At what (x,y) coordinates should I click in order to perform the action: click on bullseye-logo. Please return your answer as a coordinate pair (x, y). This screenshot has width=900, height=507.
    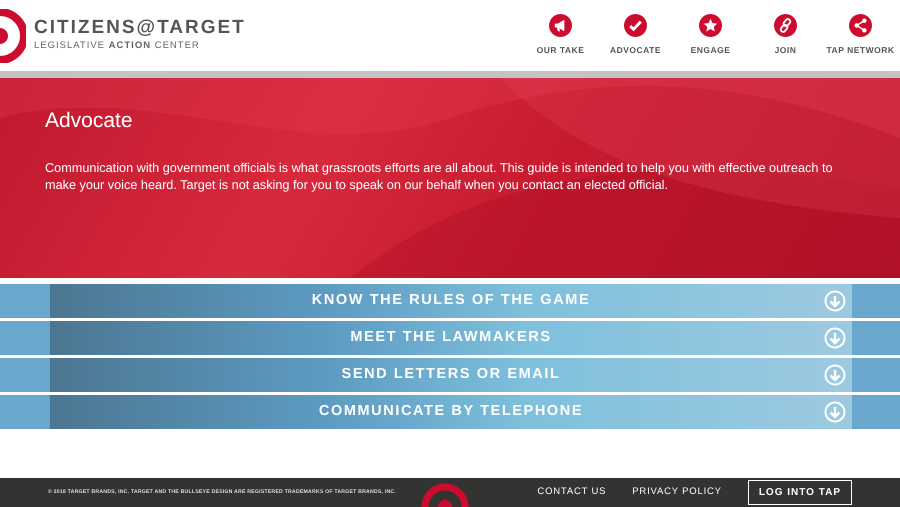
    Looking at the image, I should click on (13, 35).